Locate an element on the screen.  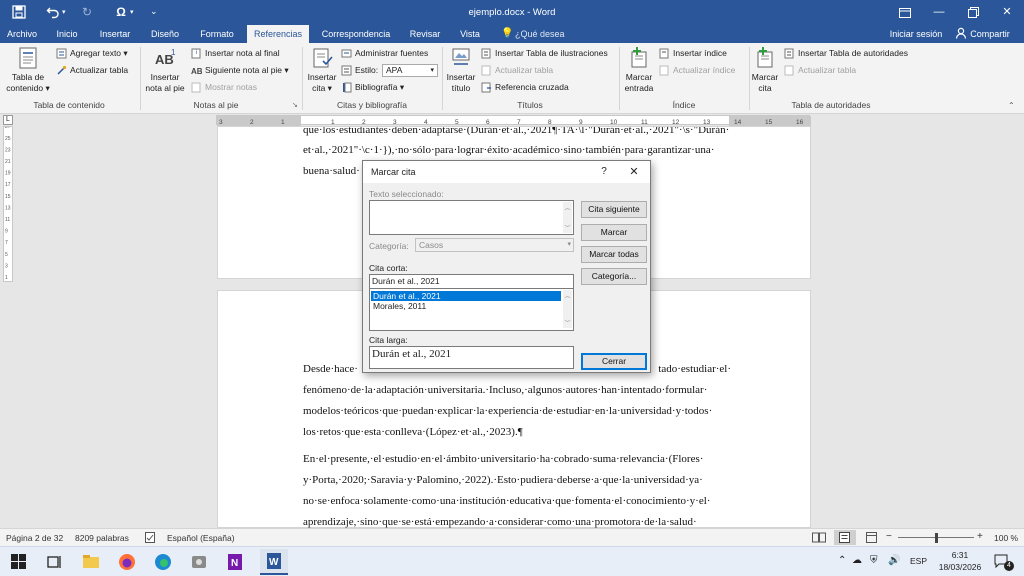
table-of-figures-icon is located at coordinates (486, 53).